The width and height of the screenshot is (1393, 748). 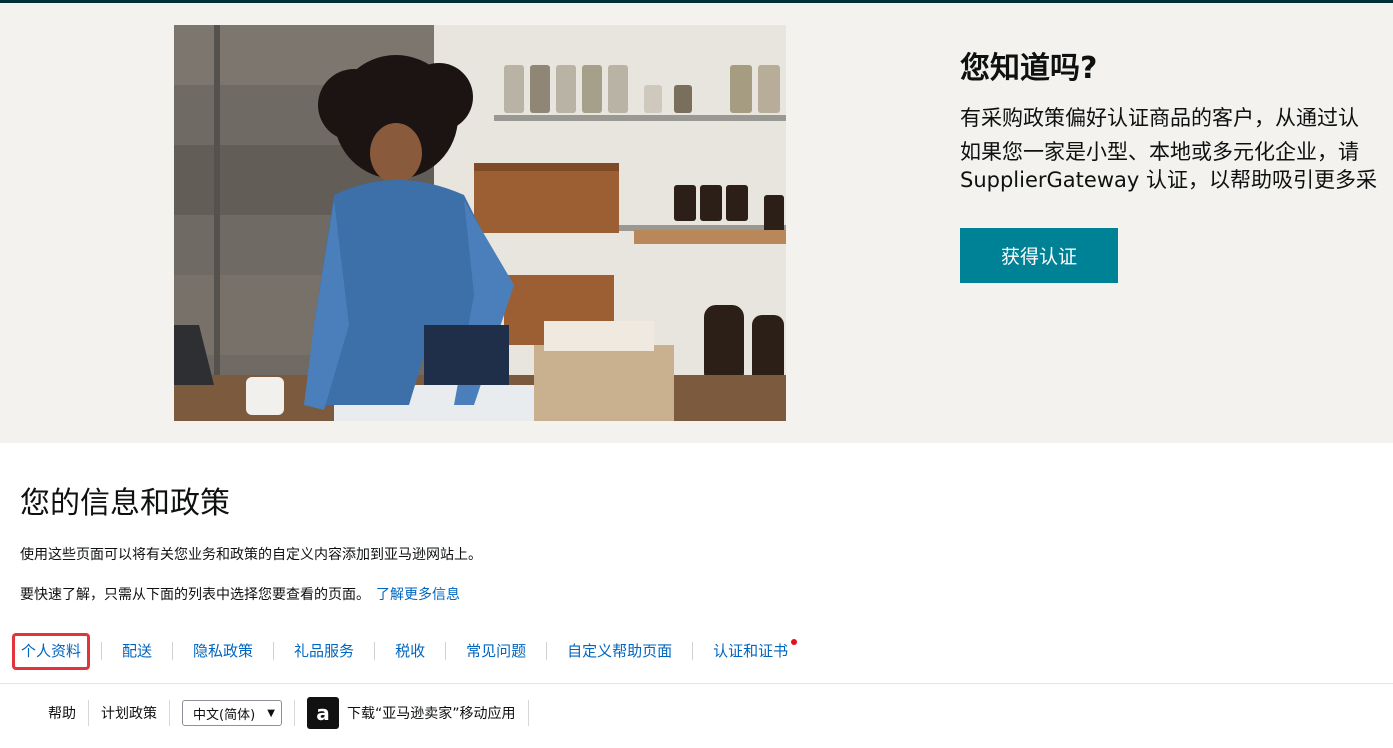 I want to click on tab-profile: 个人资料, so click(x=51, y=651).